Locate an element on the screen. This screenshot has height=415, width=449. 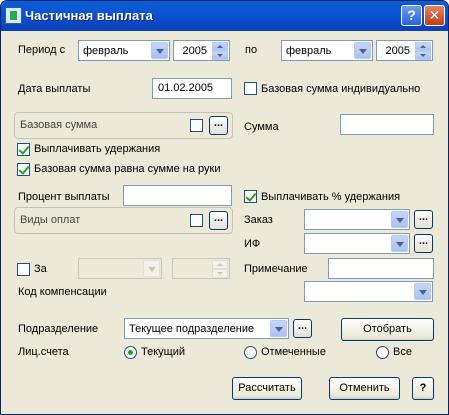
pay-percent-deductions-label: Выплачивать % удержания is located at coordinates (331, 197).